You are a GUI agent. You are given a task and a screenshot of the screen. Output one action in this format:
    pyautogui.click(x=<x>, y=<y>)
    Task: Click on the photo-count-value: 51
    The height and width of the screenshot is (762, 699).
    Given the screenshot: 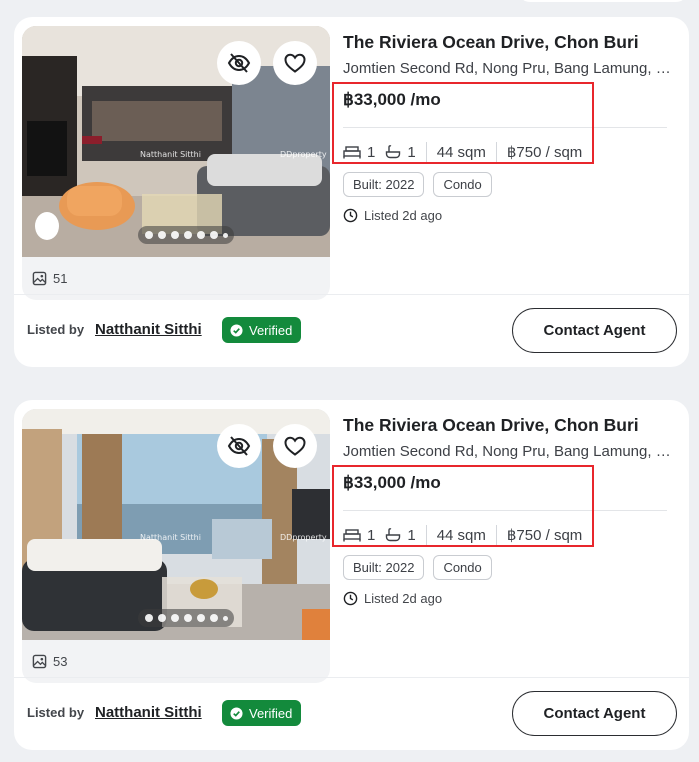 What is the action you would take?
    pyautogui.click(x=60, y=278)
    